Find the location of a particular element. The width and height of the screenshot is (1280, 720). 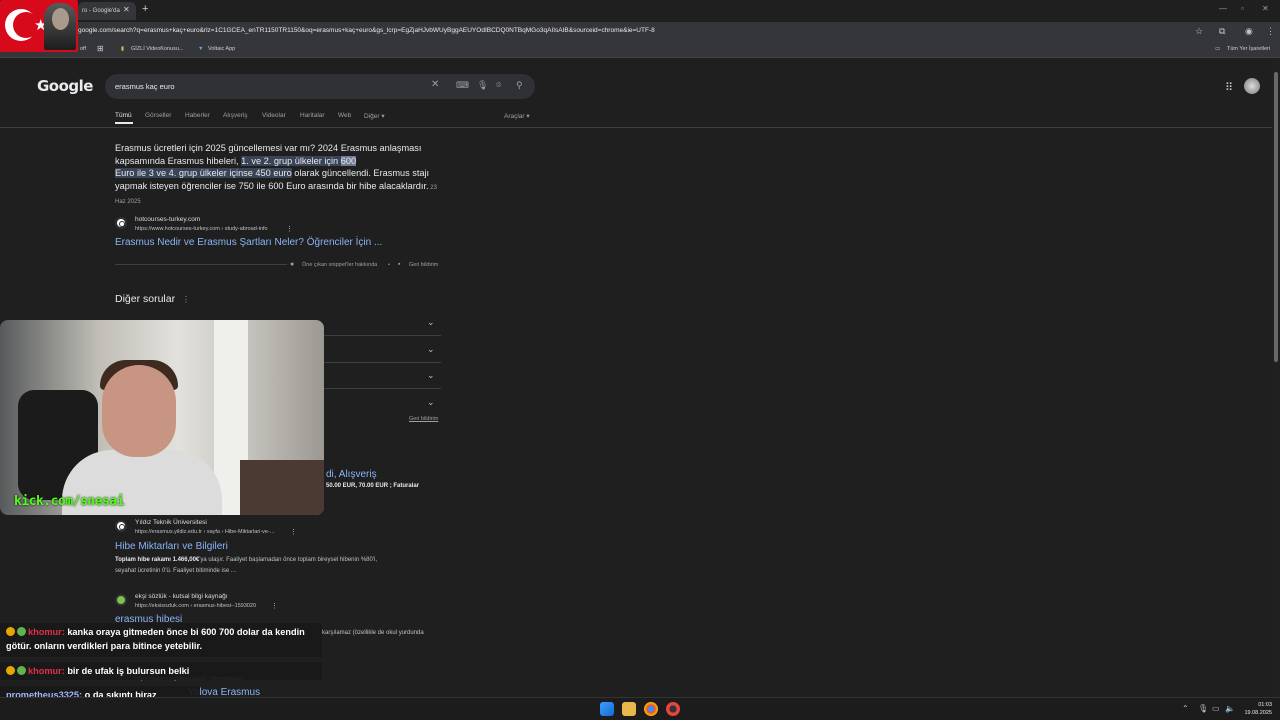

file-explorer-icon is located at coordinates (629, 709).